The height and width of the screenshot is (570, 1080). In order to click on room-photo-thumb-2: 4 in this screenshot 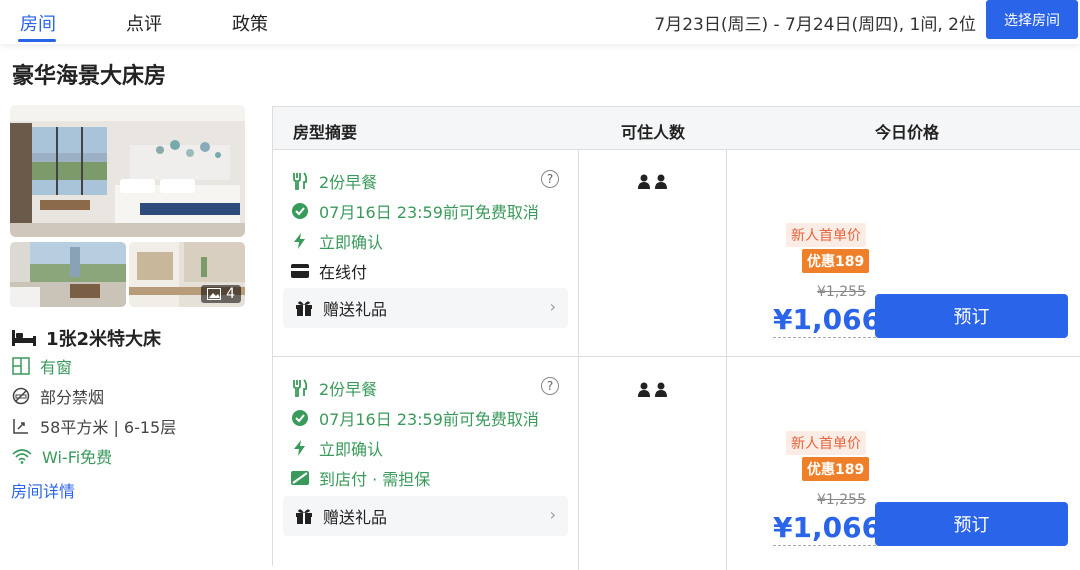, I will do `click(187, 274)`.